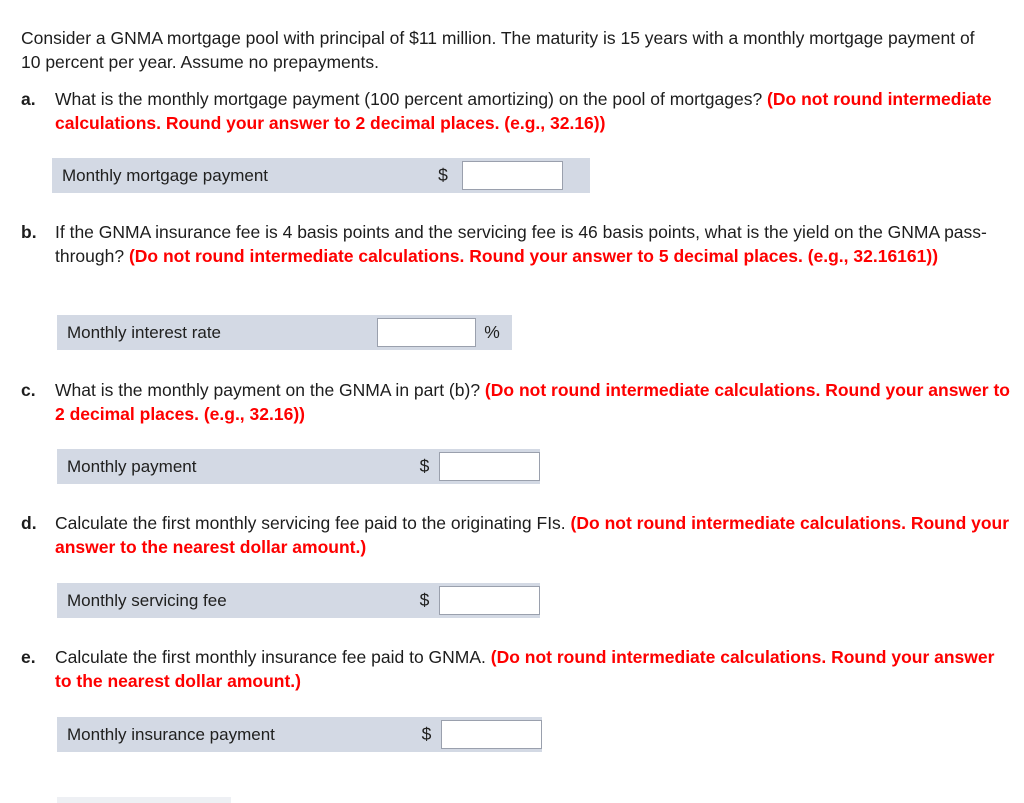 Image resolution: width=1024 pixels, height=803 pixels. Describe the element at coordinates (284, 332) in the screenshot. I see `answer-row-monthly-interest-rate: Monthly interest rate %` at that location.